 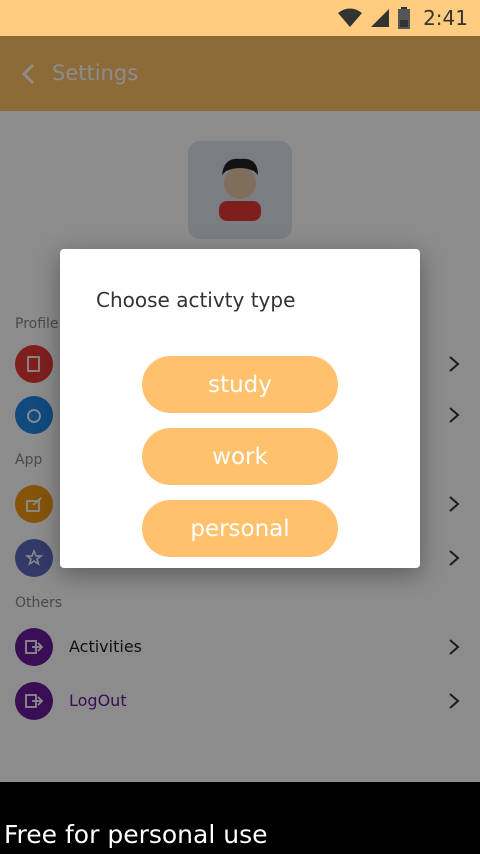 What do you see at coordinates (240, 18) in the screenshot?
I see `status-bar: 2:41` at bounding box center [240, 18].